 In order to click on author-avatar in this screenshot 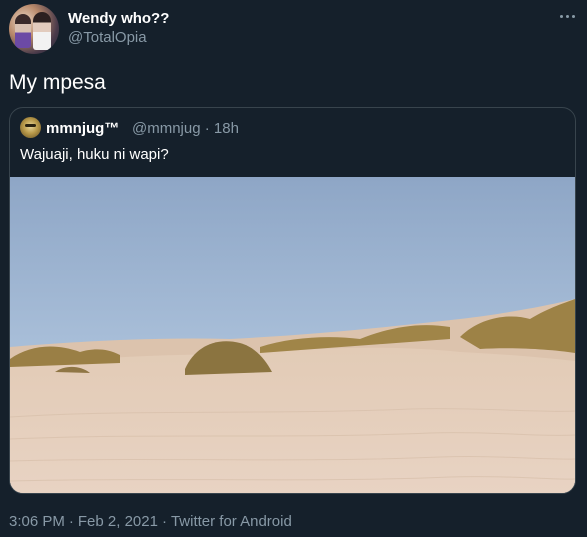, I will do `click(34, 29)`.